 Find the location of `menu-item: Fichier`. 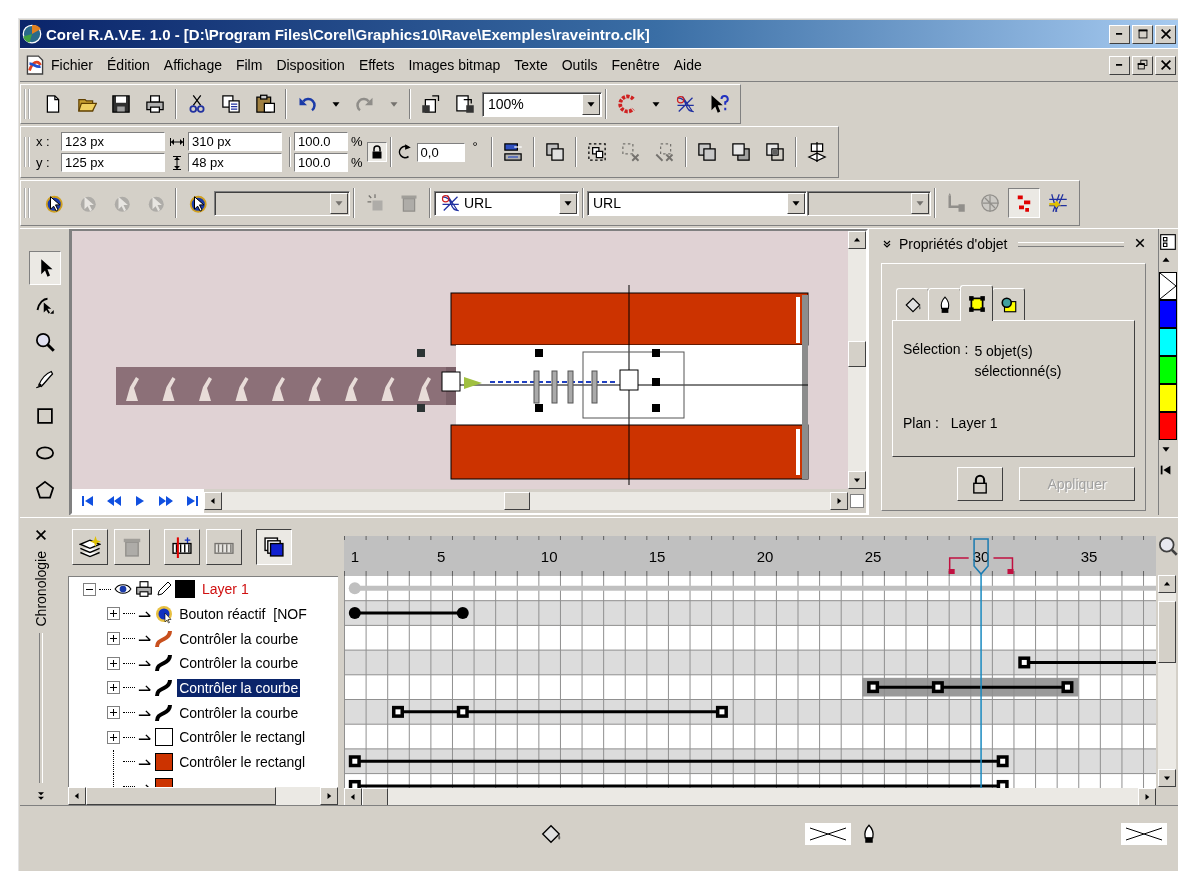

menu-item: Fichier is located at coordinates (72, 65).